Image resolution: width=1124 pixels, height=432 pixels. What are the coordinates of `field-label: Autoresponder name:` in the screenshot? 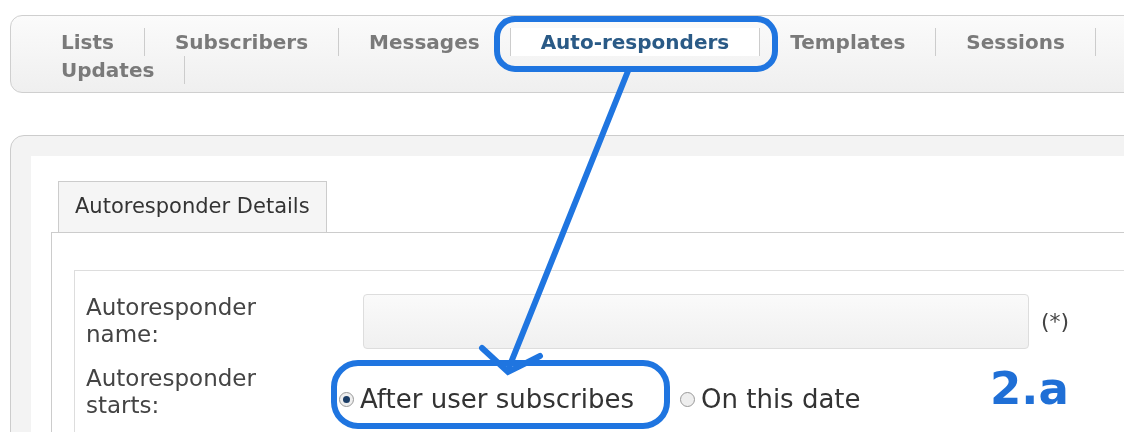 It's located at (171, 321).